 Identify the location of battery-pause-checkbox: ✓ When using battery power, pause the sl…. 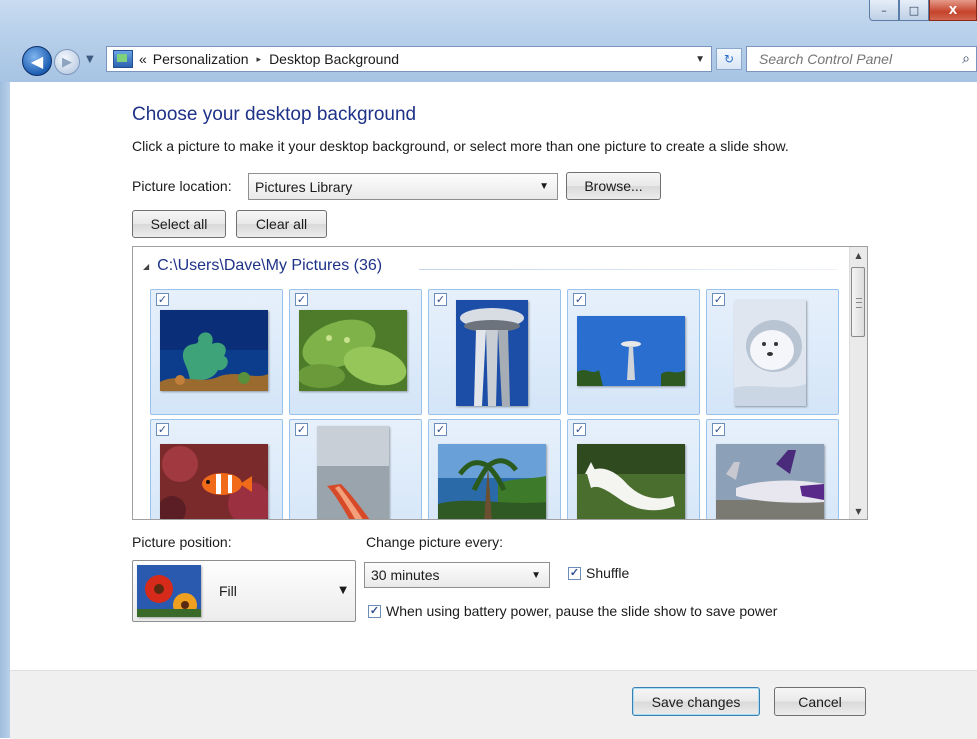
(572, 611).